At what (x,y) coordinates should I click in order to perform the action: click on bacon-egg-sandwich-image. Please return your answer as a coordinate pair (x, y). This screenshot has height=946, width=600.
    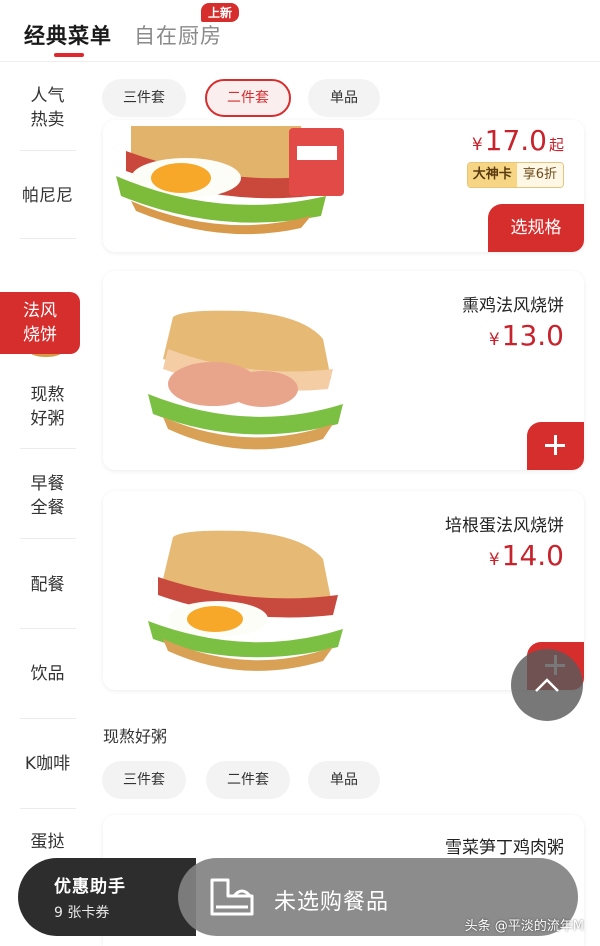
    Looking at the image, I should click on (245, 600).